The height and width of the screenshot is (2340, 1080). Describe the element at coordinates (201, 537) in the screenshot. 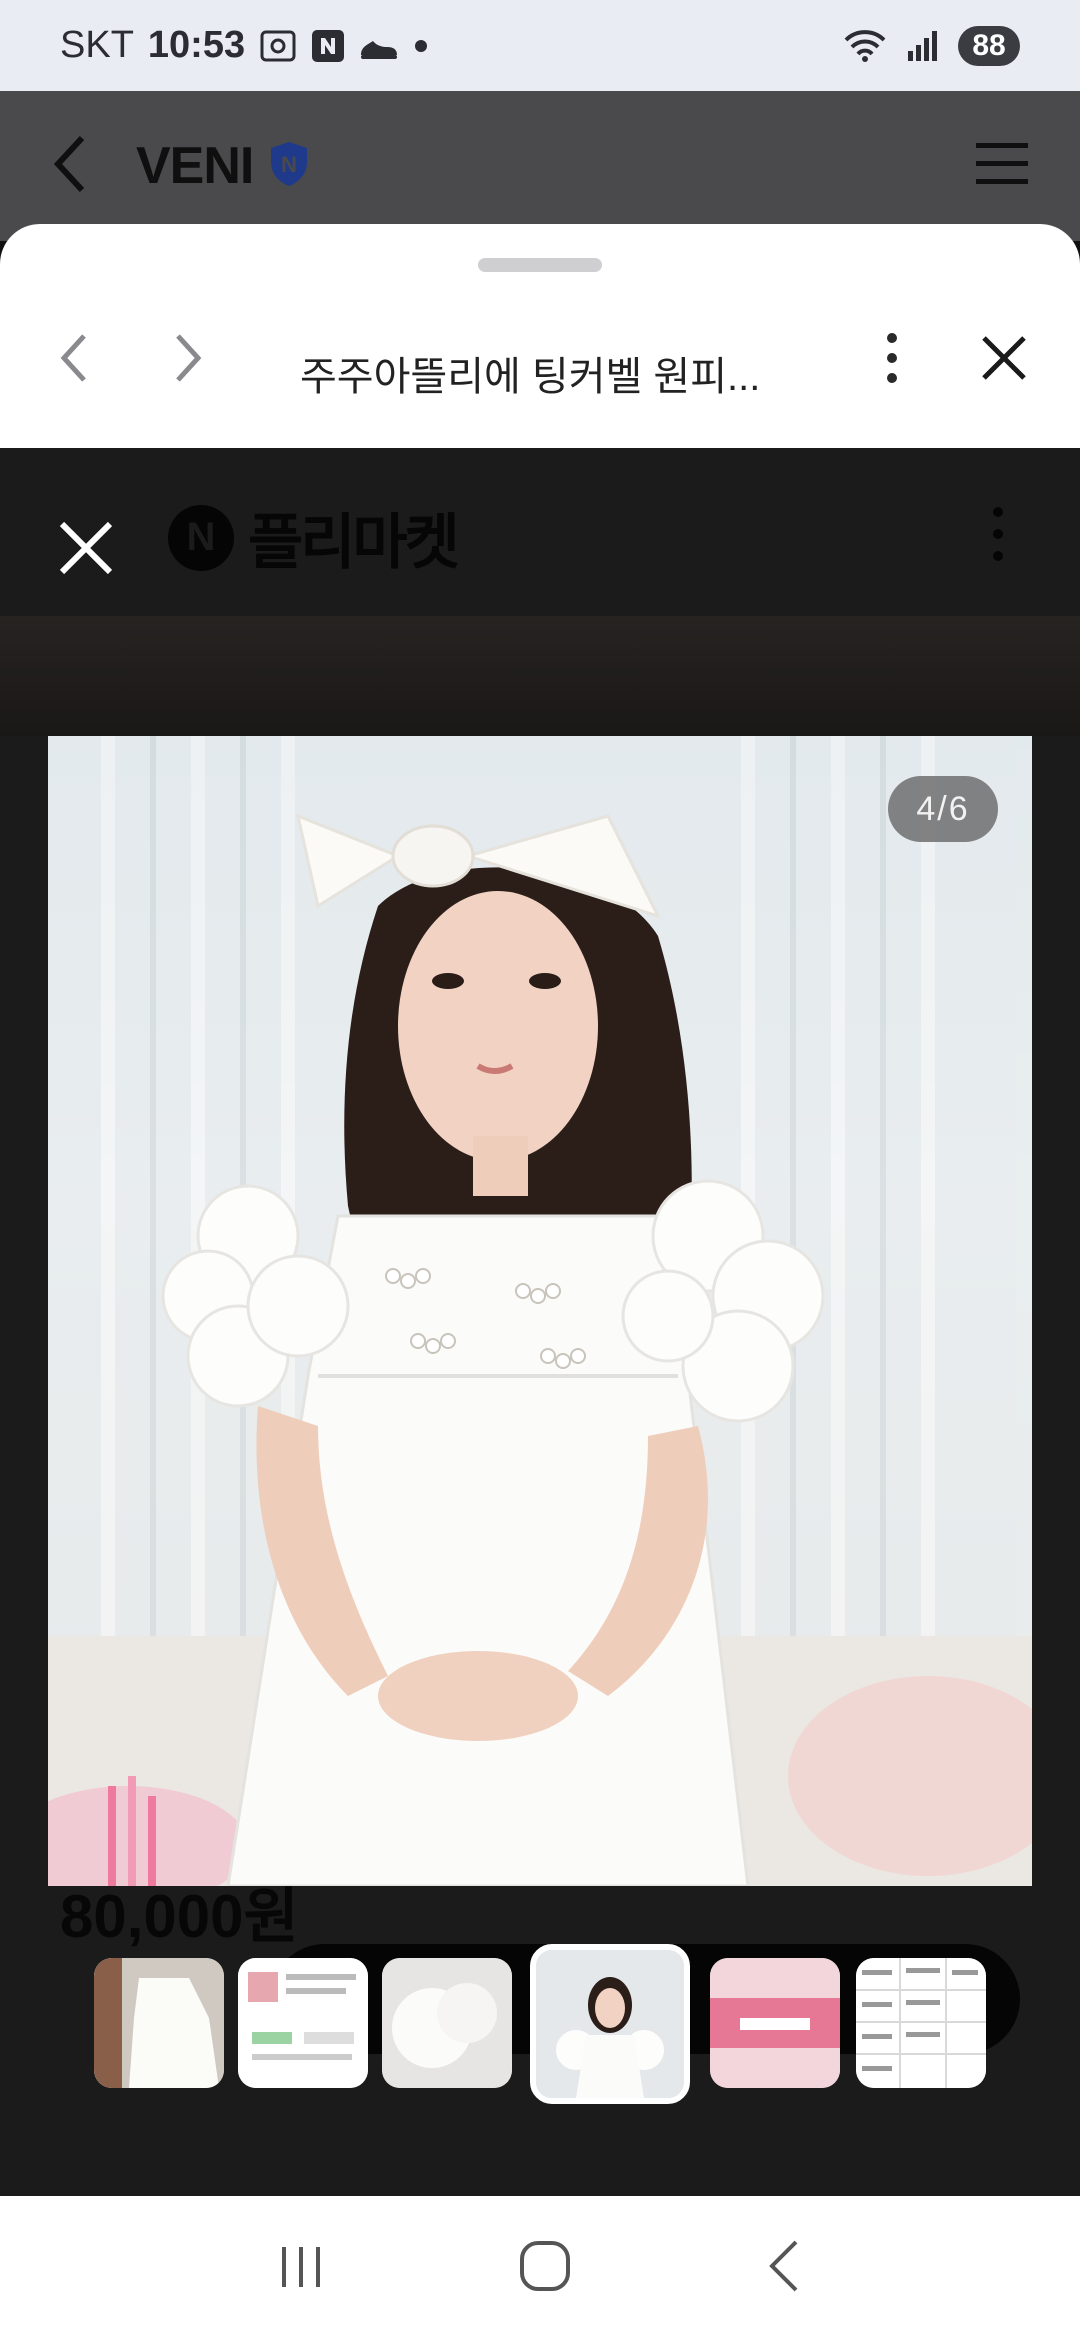

I see `brand-n-badge: N` at that location.